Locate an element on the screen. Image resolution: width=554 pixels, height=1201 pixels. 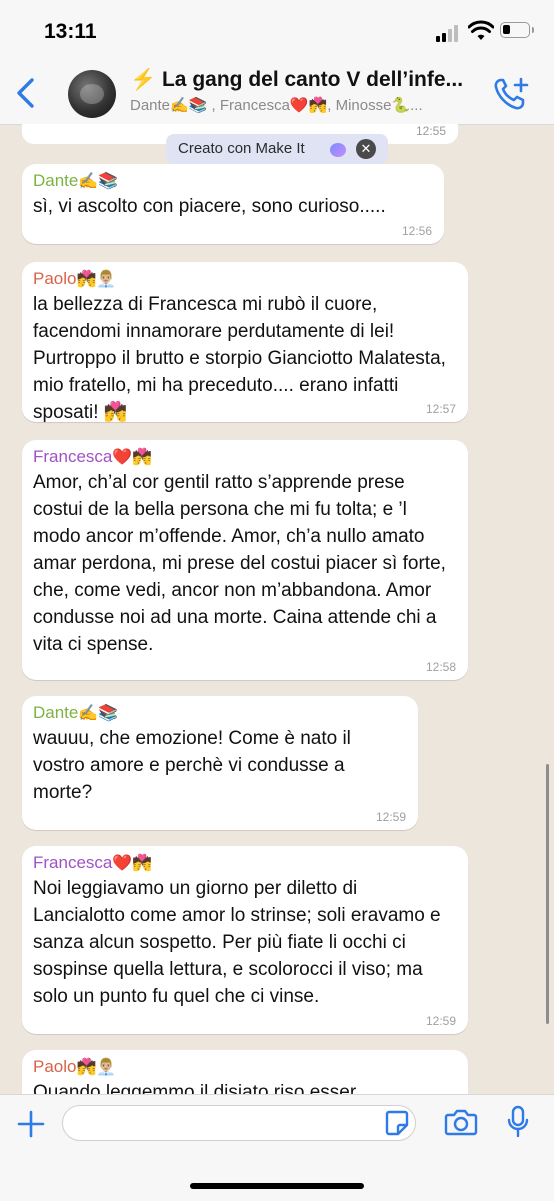
make-it-label: Creato con Make It is located at coordinates (241, 148).